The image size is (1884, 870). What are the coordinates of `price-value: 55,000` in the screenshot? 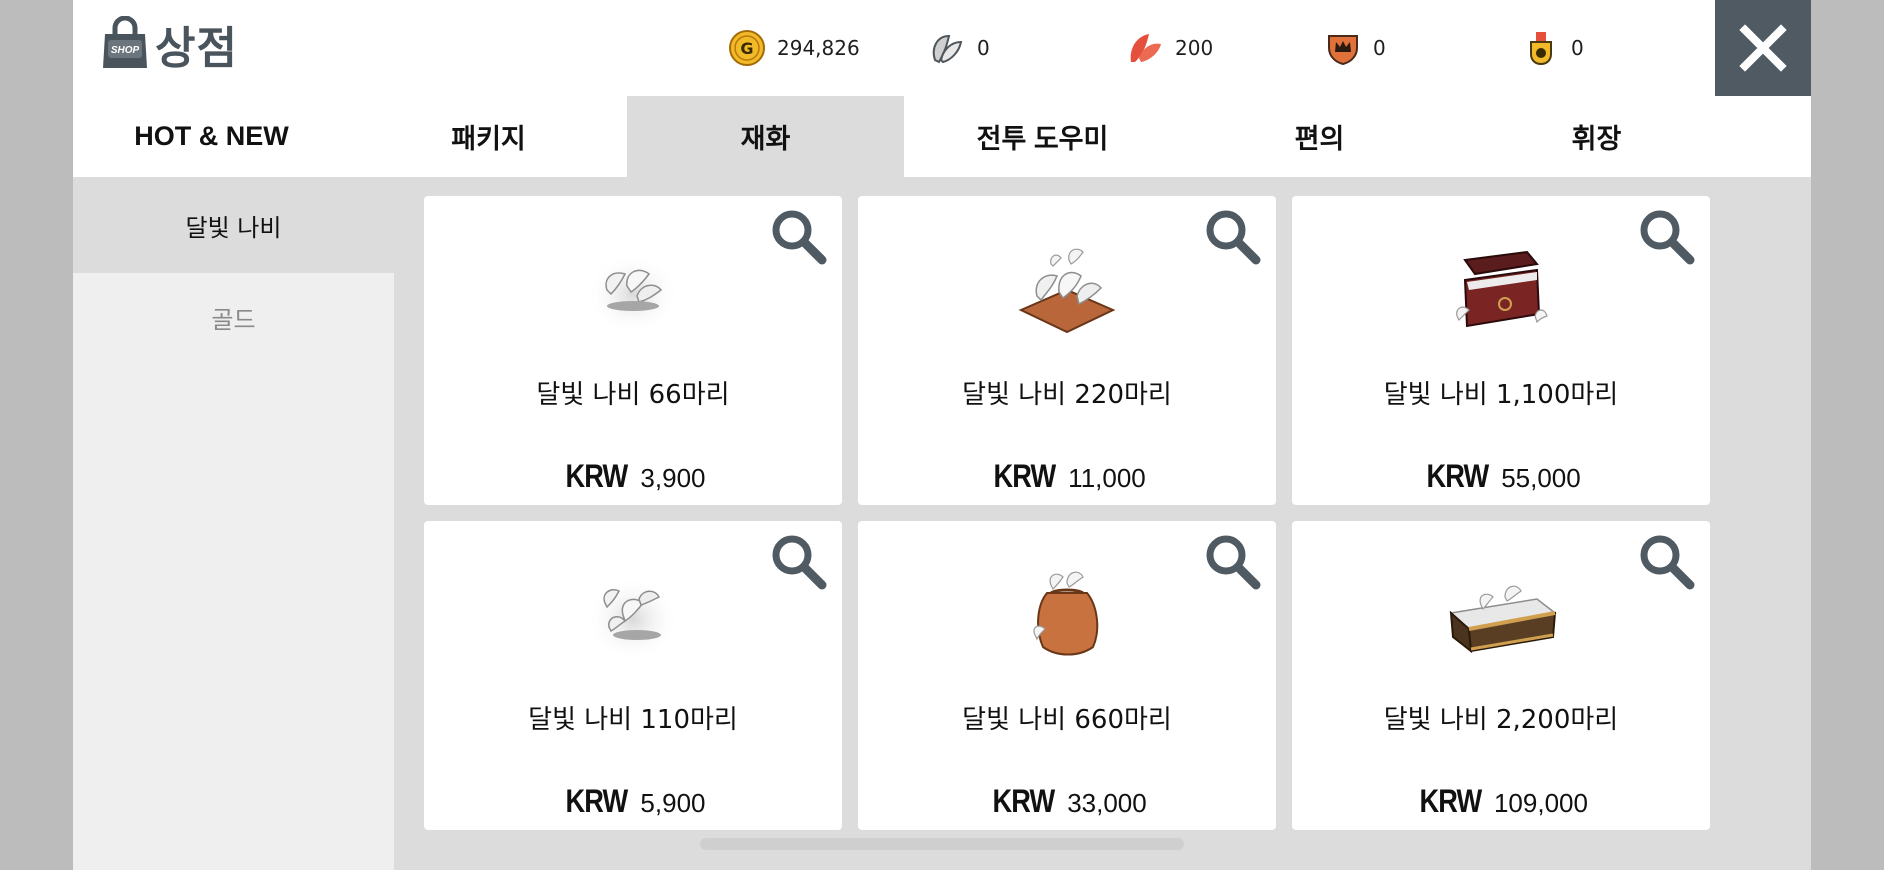 It's located at (1541, 478).